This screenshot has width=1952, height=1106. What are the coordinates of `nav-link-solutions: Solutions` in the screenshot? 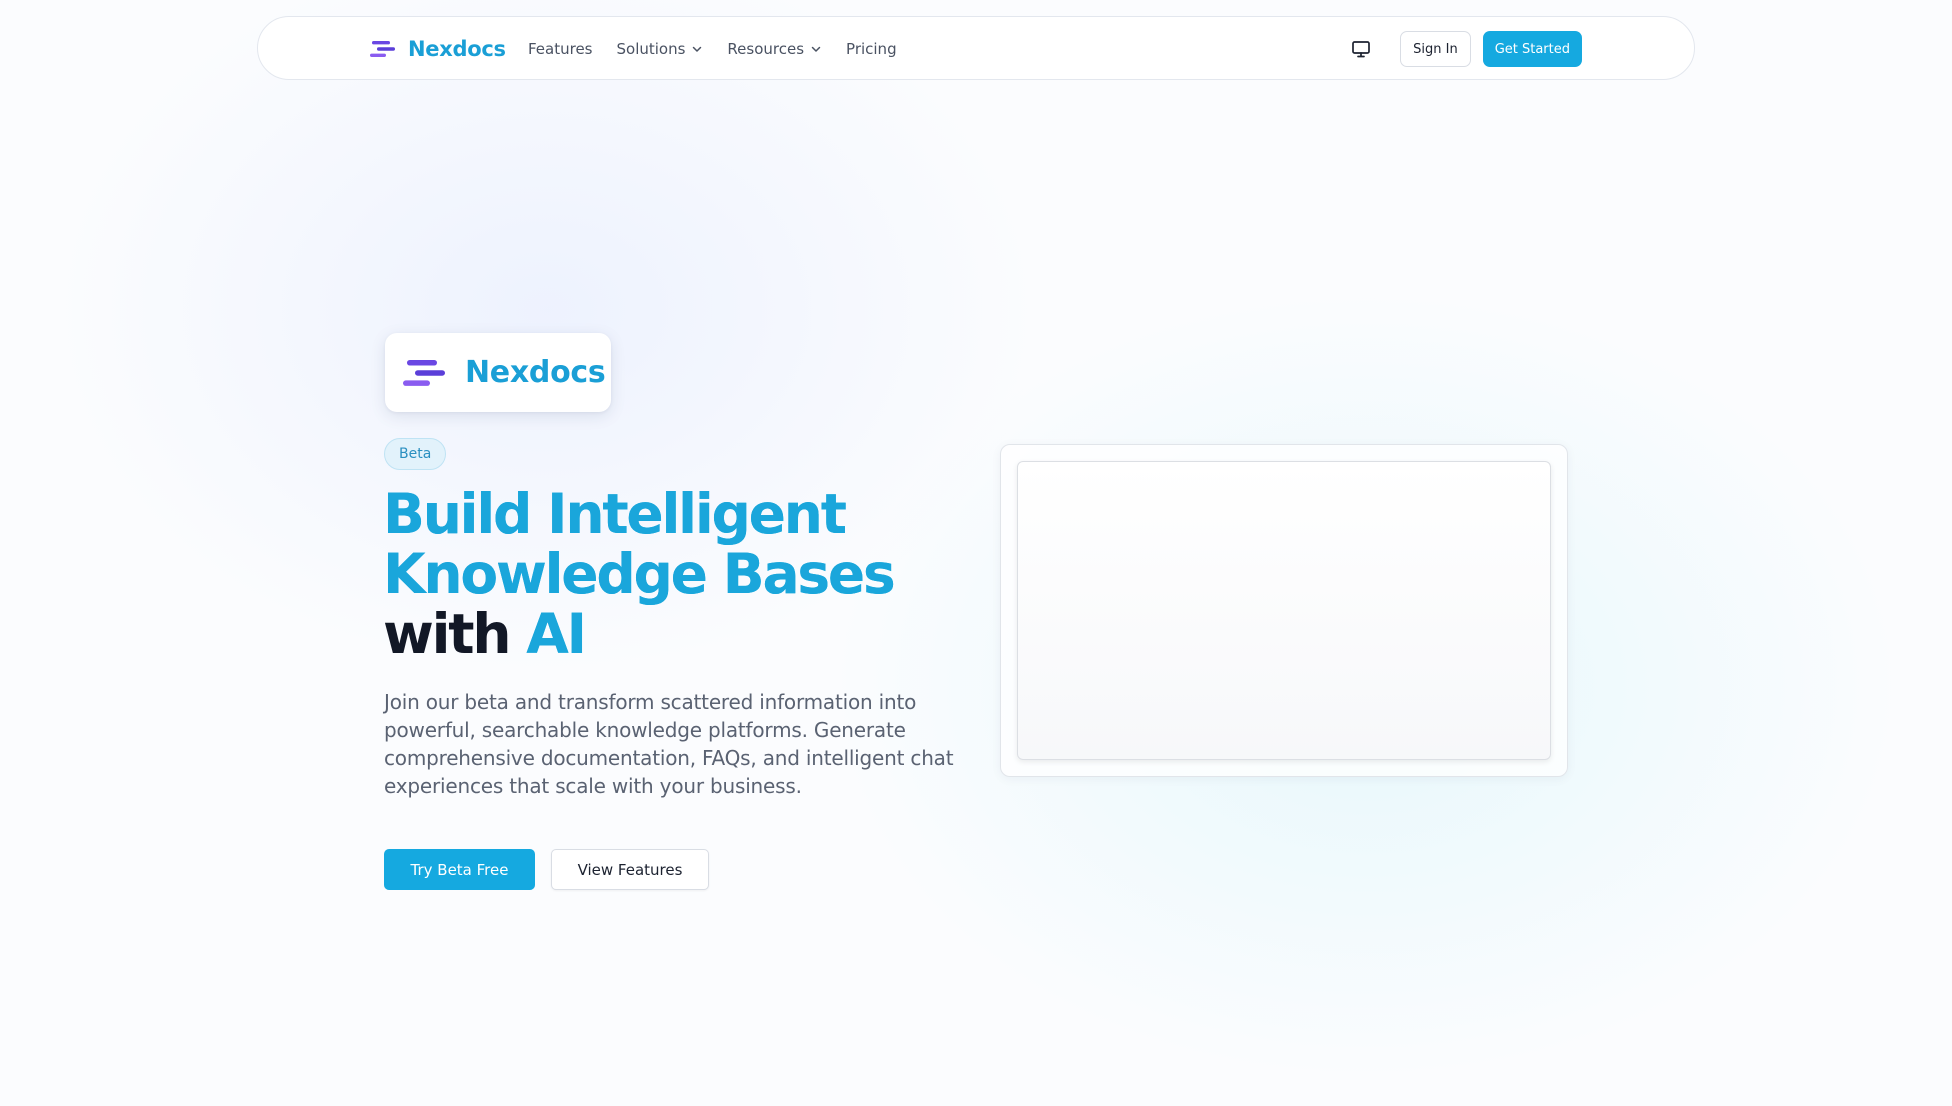 It's located at (660, 49).